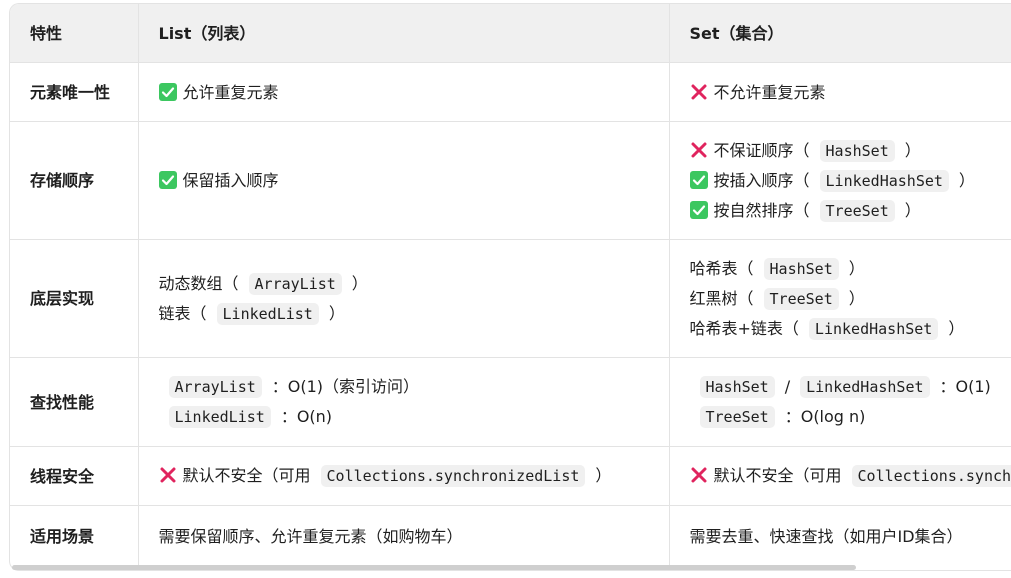 The image size is (1011, 578). Describe the element at coordinates (404, 180) in the screenshot. I see `list-cell: 保留插入顺序` at that location.